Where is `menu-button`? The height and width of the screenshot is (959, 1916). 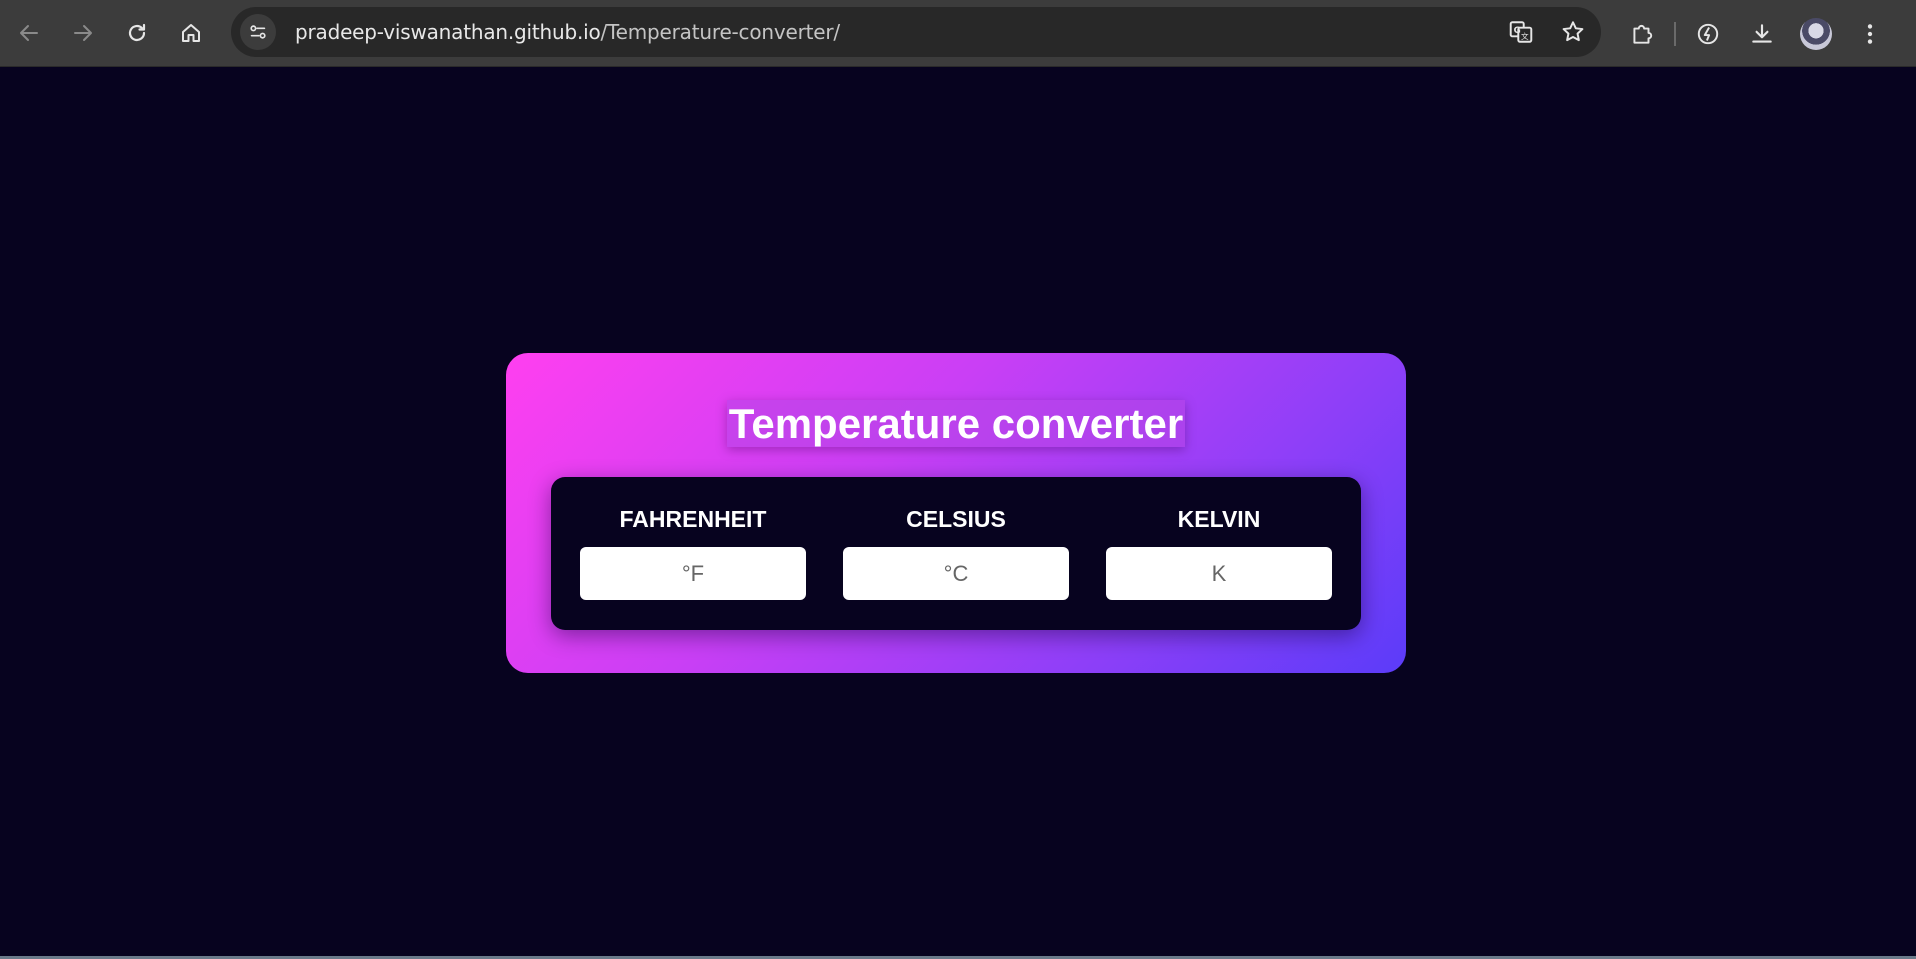 menu-button is located at coordinates (1870, 34).